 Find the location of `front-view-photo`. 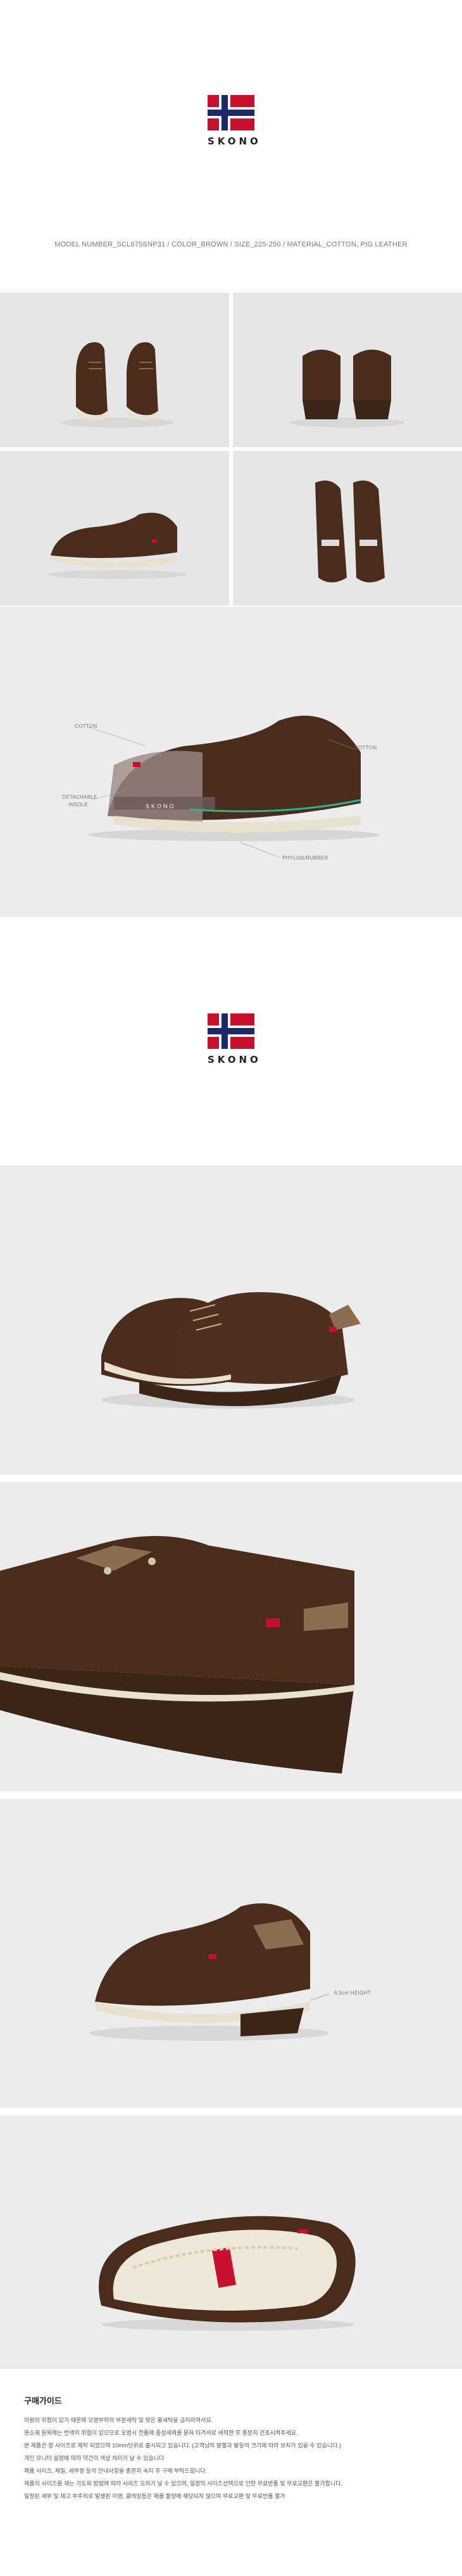

front-view-photo is located at coordinates (114, 370).